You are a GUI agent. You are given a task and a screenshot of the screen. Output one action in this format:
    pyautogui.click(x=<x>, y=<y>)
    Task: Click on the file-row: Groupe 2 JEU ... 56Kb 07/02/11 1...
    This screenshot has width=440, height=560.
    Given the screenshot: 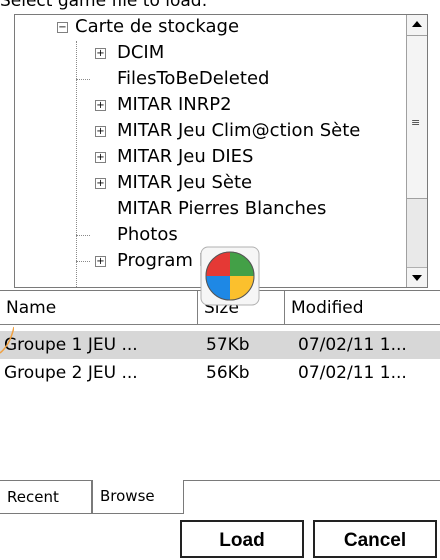 What is the action you would take?
    pyautogui.click(x=220, y=373)
    